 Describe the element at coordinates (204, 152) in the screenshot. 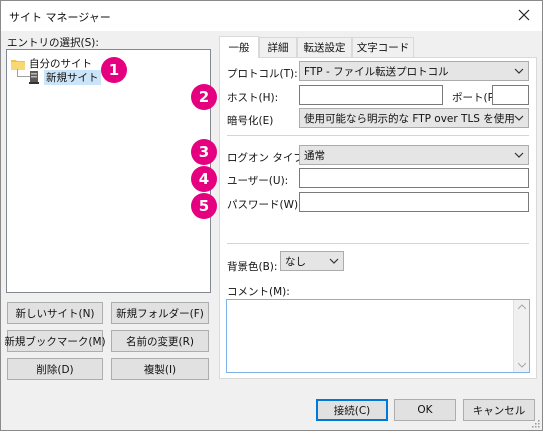

I see `callout-badge-3: 3` at that location.